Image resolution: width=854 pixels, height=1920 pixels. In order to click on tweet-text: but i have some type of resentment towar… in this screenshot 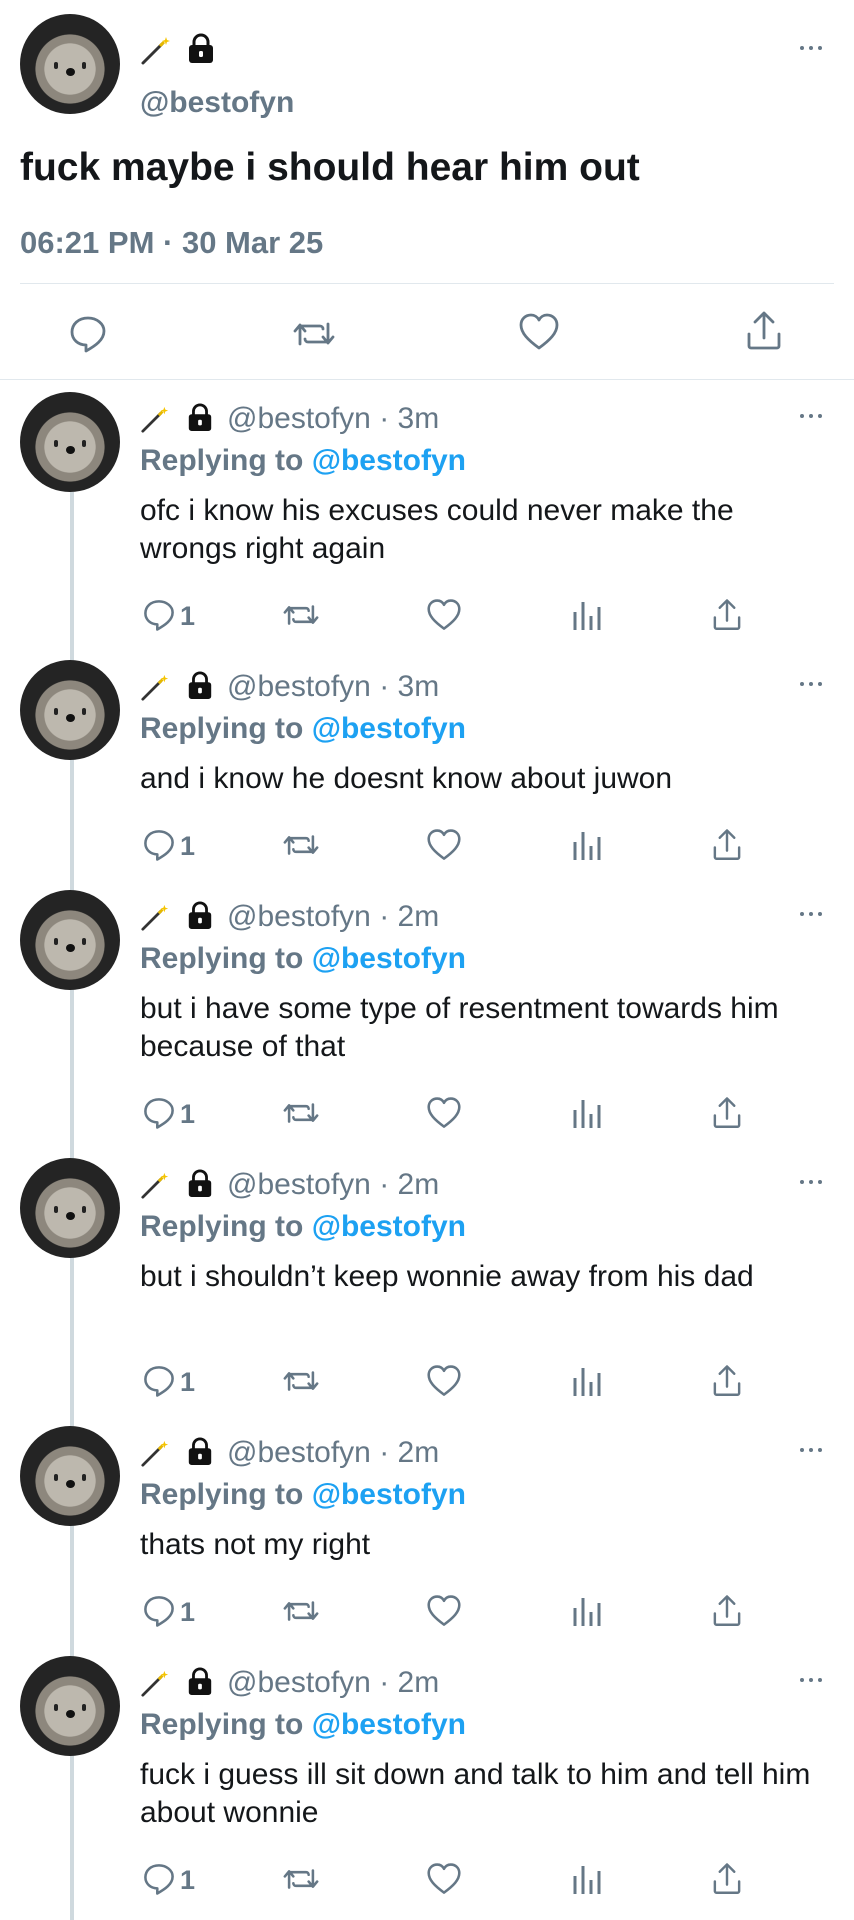, I will do `click(459, 1027)`.